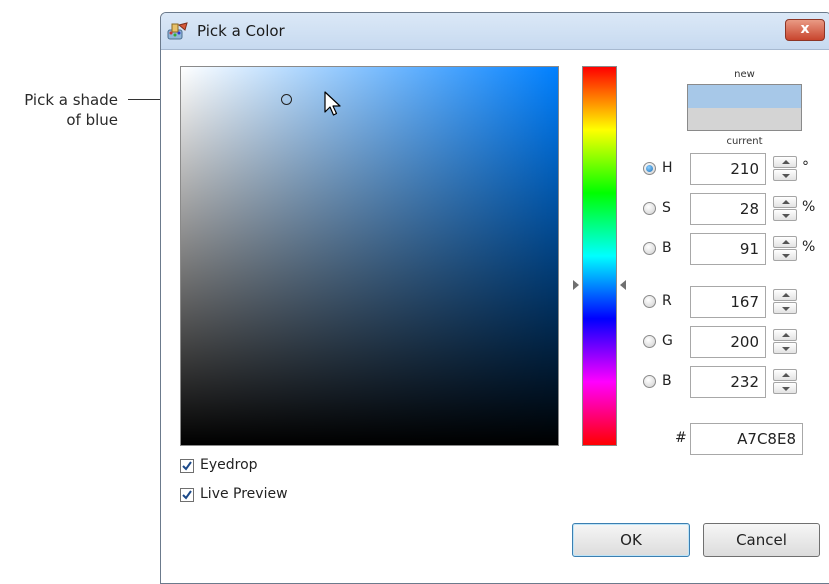  What do you see at coordinates (728, 249) in the screenshot?
I see `brightness-input: 91` at bounding box center [728, 249].